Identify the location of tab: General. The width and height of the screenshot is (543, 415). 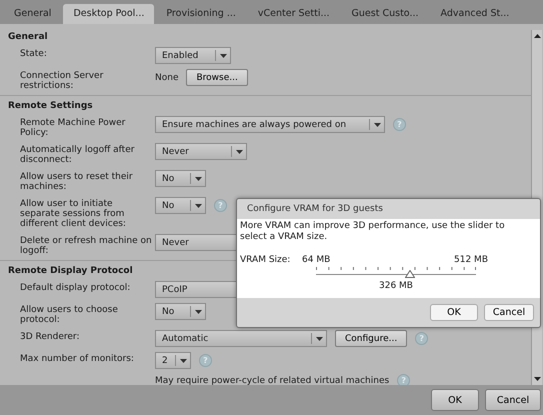
(33, 14).